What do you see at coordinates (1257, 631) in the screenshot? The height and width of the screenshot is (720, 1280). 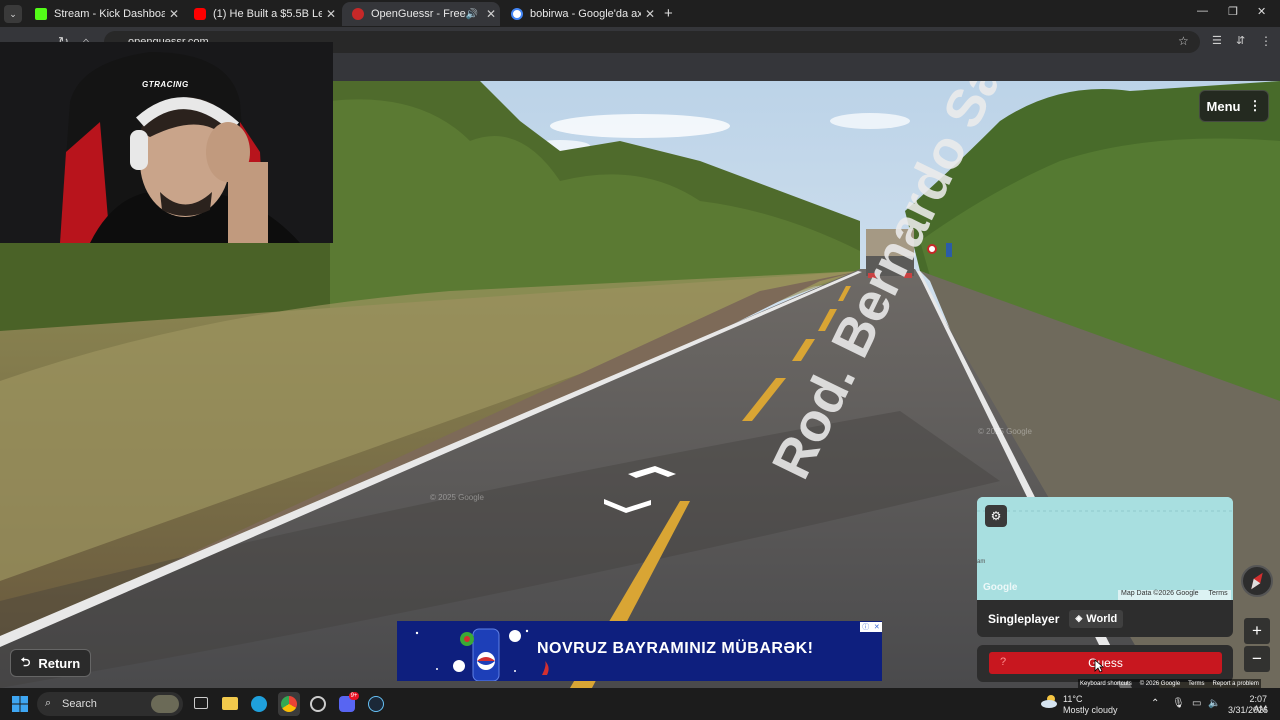 I see `zoom-in-button: +` at bounding box center [1257, 631].